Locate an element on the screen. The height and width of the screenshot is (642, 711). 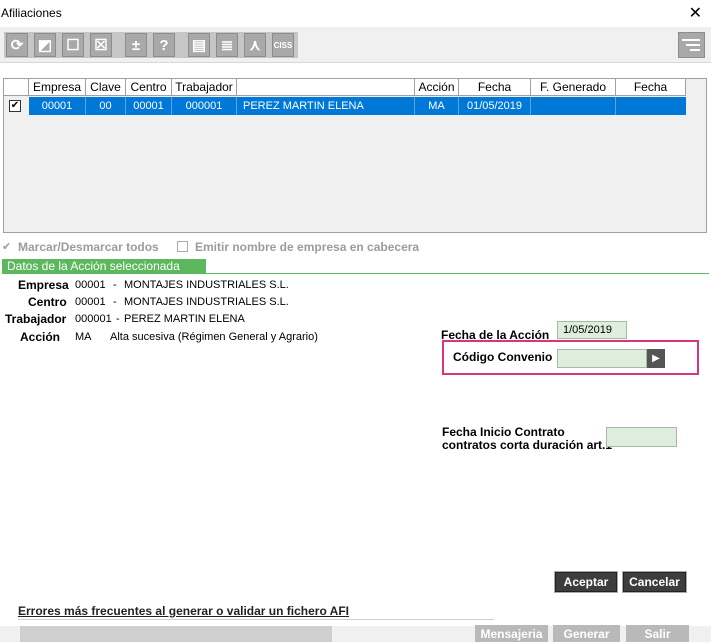
print-icon: ▤ is located at coordinates (199, 45).